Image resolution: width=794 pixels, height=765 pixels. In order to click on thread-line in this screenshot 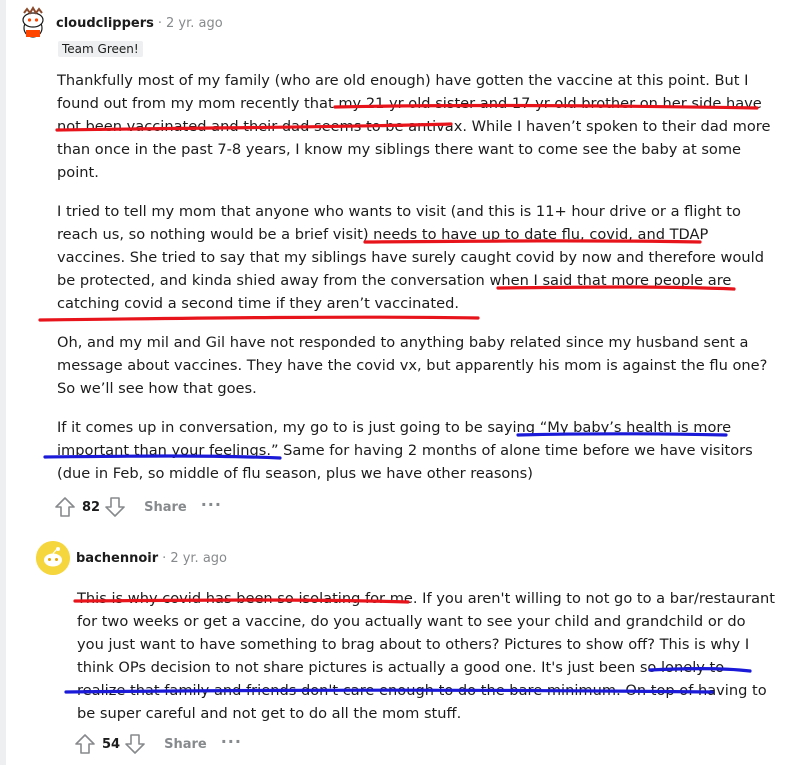, I will do `click(3, 382)`.